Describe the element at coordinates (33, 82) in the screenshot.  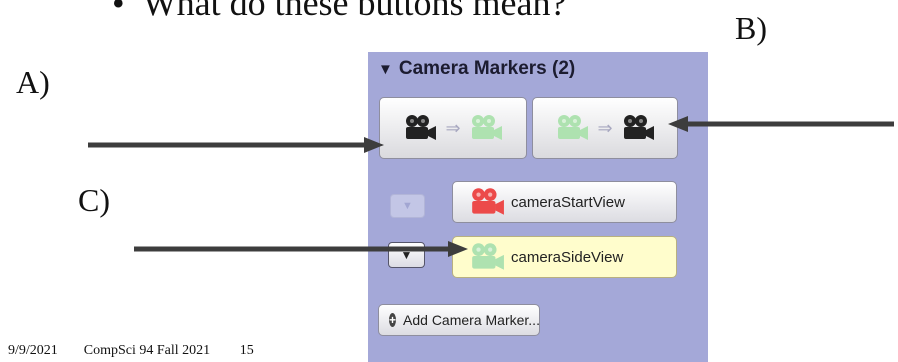
I see `label-a: A)` at that location.